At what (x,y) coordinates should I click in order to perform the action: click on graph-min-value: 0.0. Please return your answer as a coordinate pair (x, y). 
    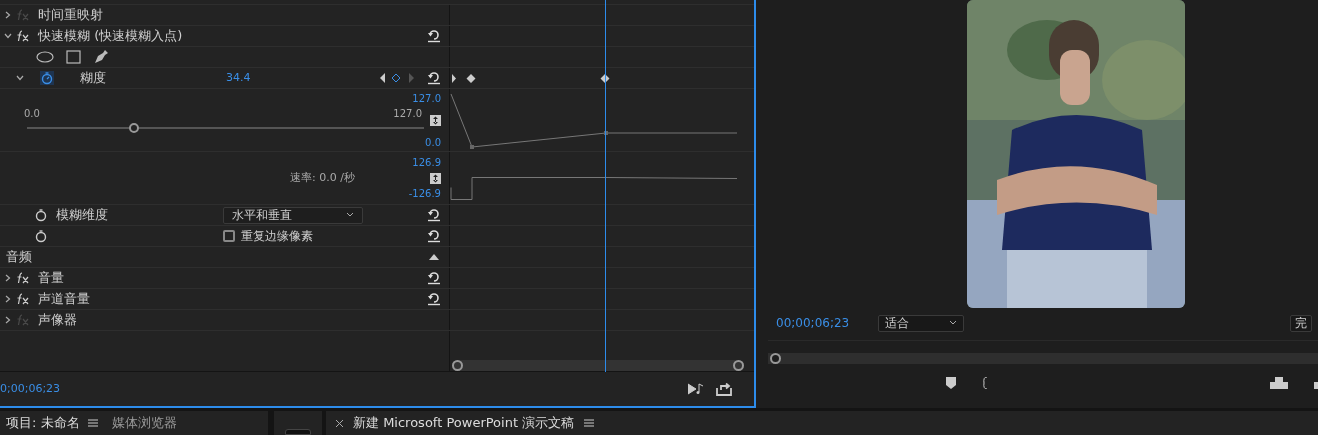
    Looking at the image, I should click on (433, 142).